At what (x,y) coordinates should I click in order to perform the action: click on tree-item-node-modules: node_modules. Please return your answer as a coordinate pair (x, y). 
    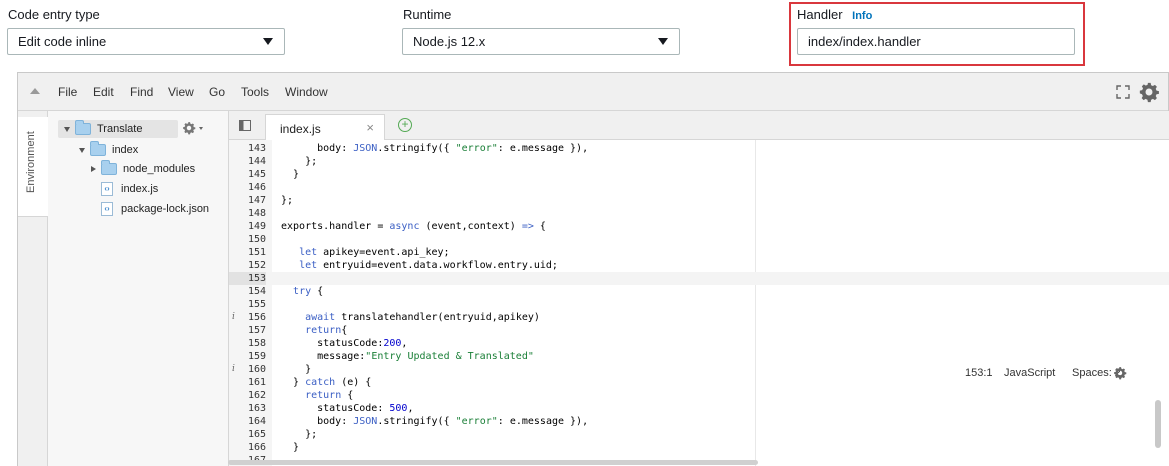
    Looking at the image, I should click on (143, 169).